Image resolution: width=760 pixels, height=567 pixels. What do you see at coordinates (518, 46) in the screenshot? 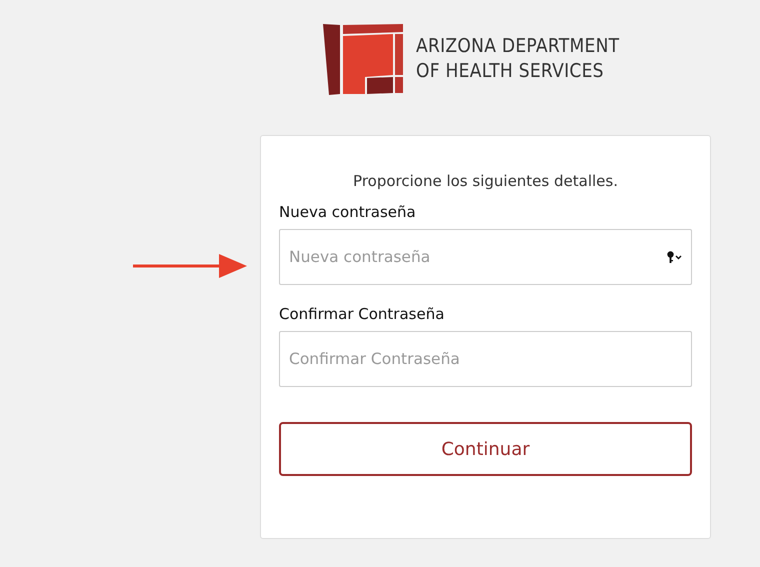
I see `logo-text: ARIZONA DEPARTMENT` at bounding box center [518, 46].